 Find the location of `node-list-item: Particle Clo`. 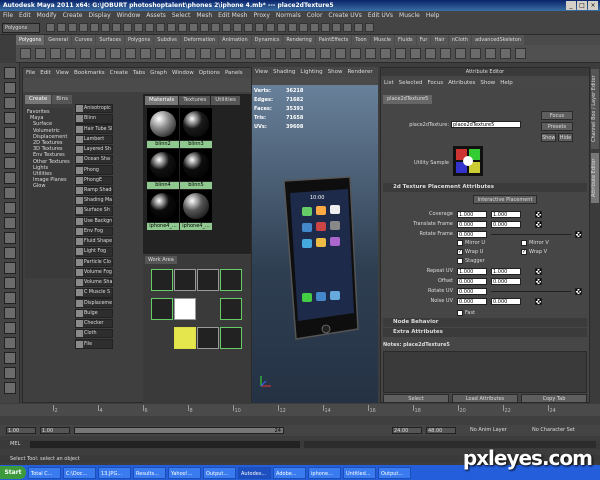

node-list-item: Particle Clo is located at coordinates (94, 262).